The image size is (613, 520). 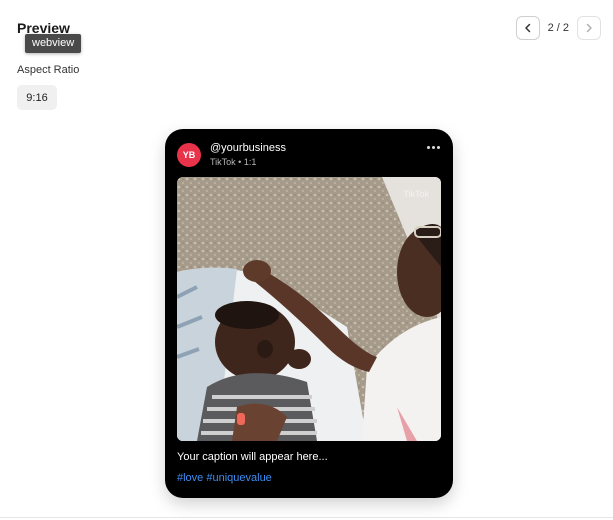 I want to click on tiktok-watermark: TikTok, so click(x=416, y=194).